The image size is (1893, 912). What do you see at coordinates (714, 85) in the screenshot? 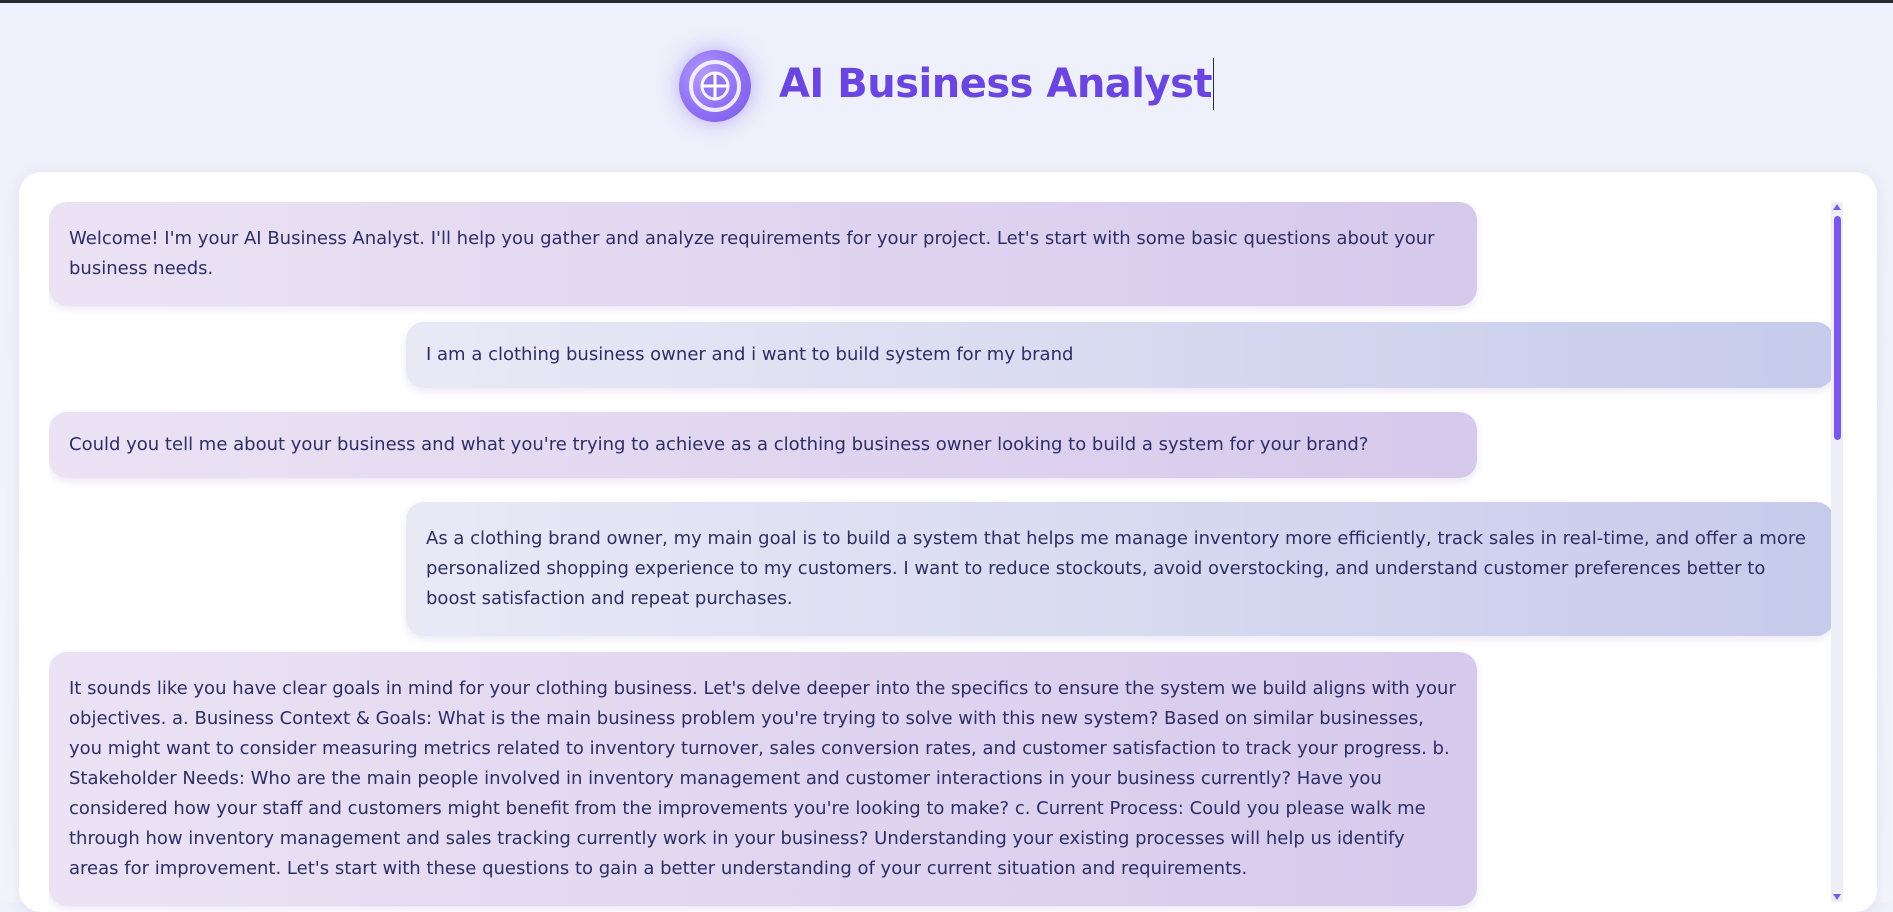
I see `ai-compass-icon` at bounding box center [714, 85].